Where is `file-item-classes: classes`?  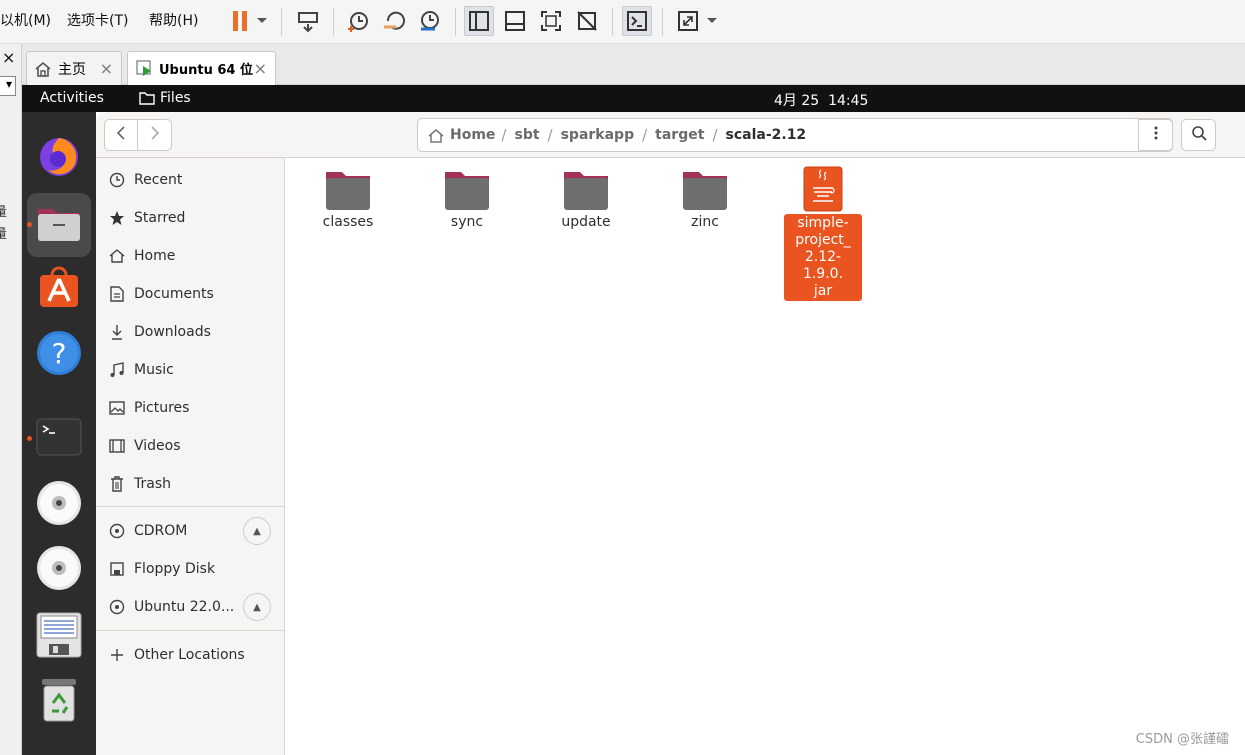
file-item-classes: classes is located at coordinates (348, 194).